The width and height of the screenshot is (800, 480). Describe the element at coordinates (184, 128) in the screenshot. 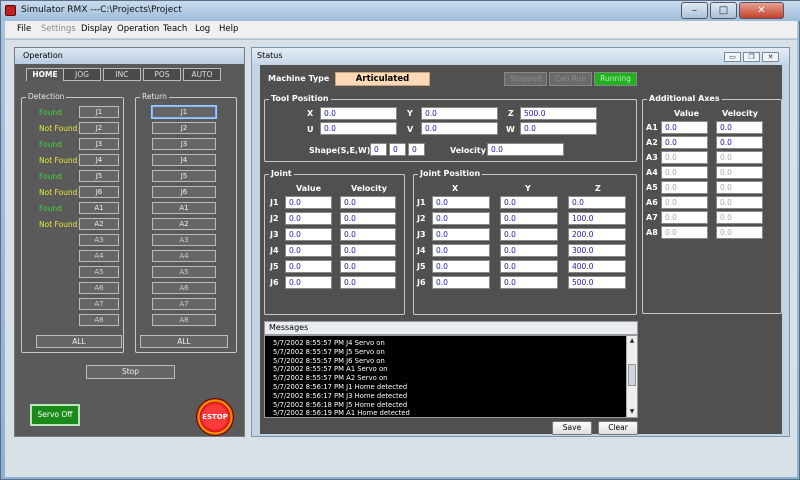

I see `return-button-j2: J2` at that location.